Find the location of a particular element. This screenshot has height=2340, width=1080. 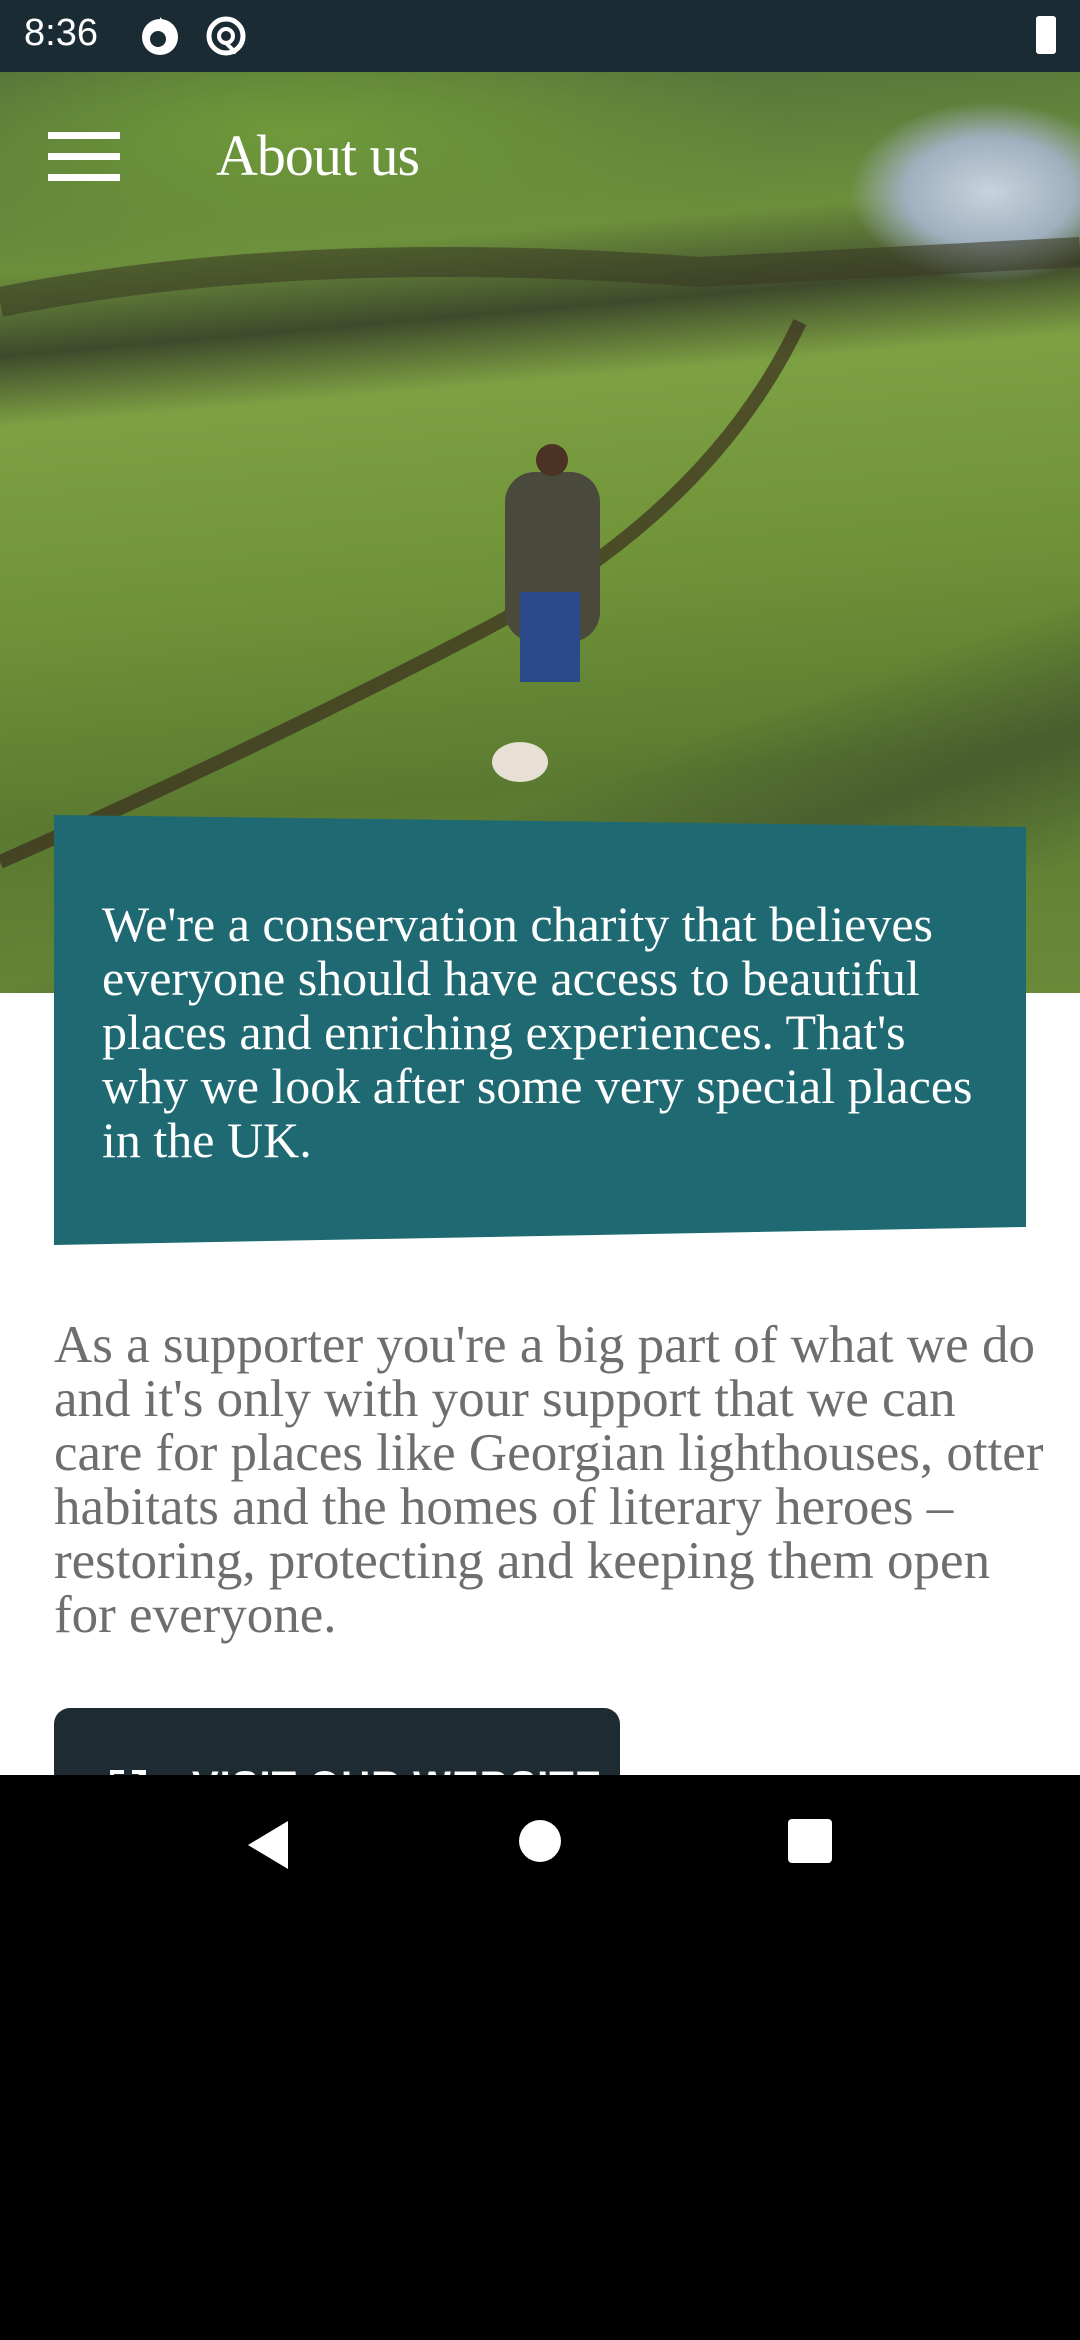

home-icon is located at coordinates (540, 1841).